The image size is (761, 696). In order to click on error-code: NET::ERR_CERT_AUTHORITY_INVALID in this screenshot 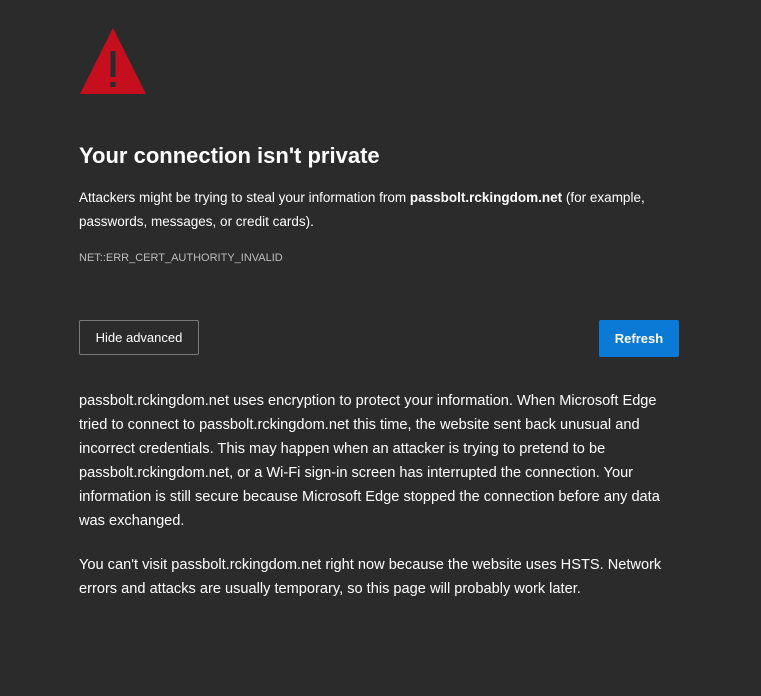, I will do `click(181, 258)`.